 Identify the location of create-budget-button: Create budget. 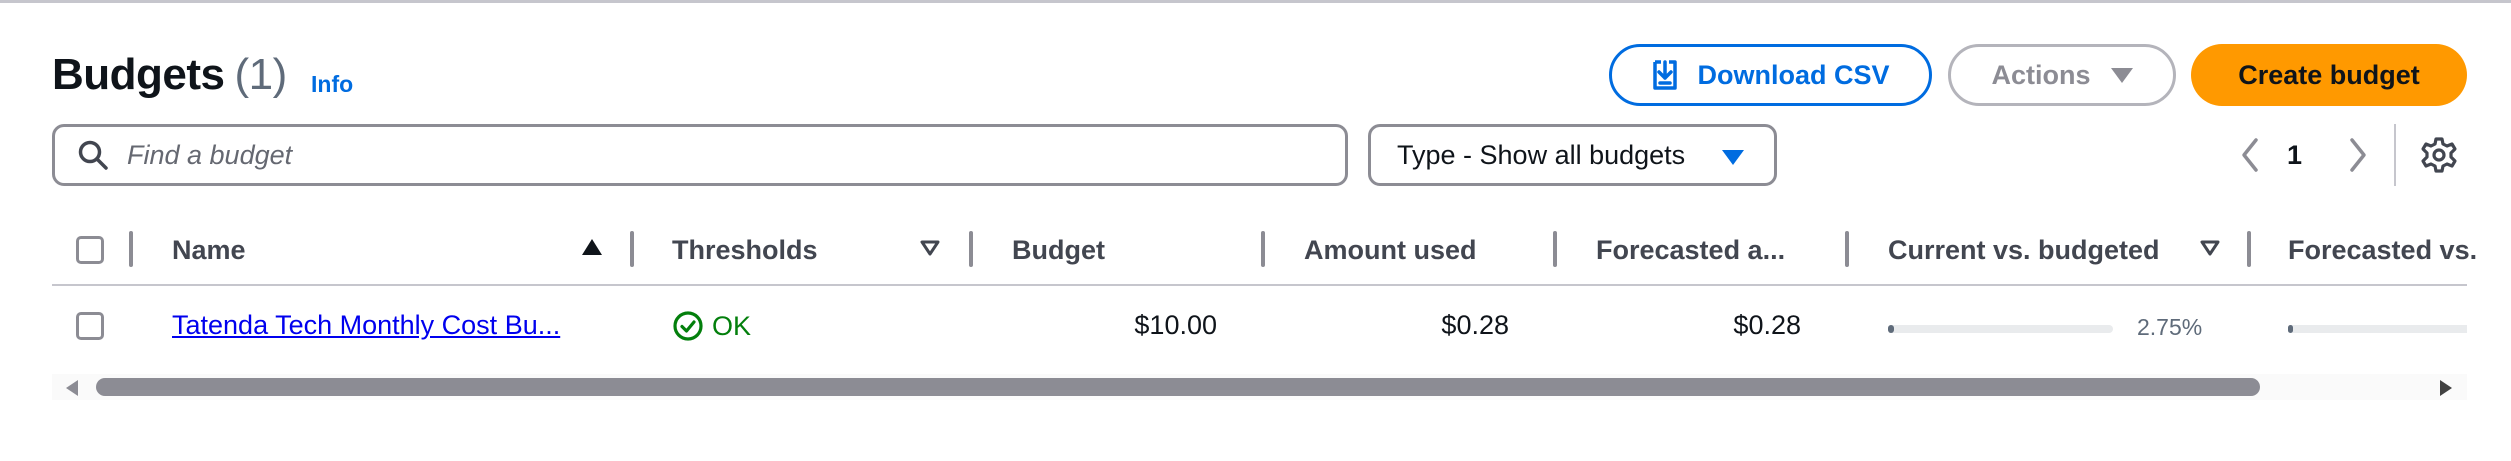
(2329, 75).